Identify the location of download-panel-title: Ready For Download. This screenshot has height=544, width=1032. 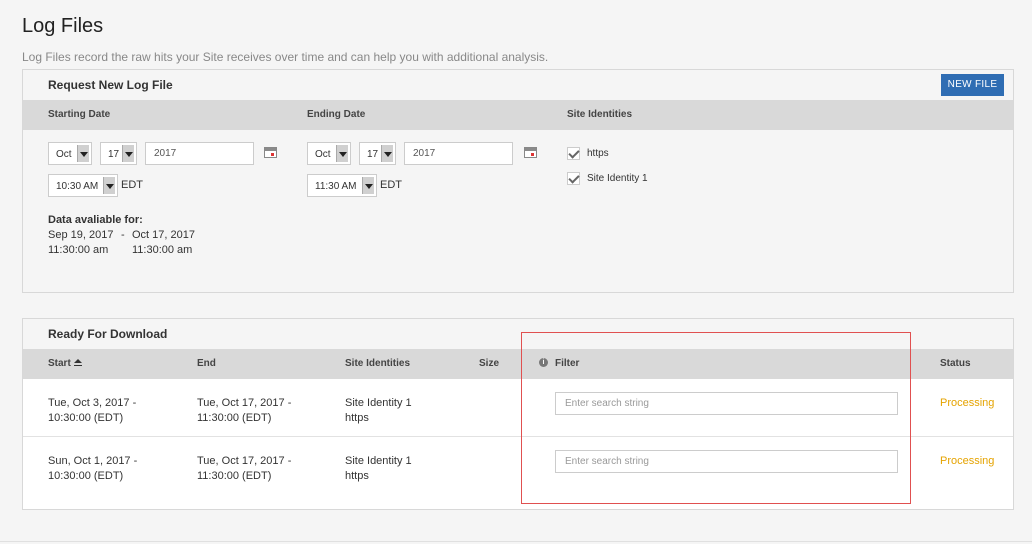
(108, 334).